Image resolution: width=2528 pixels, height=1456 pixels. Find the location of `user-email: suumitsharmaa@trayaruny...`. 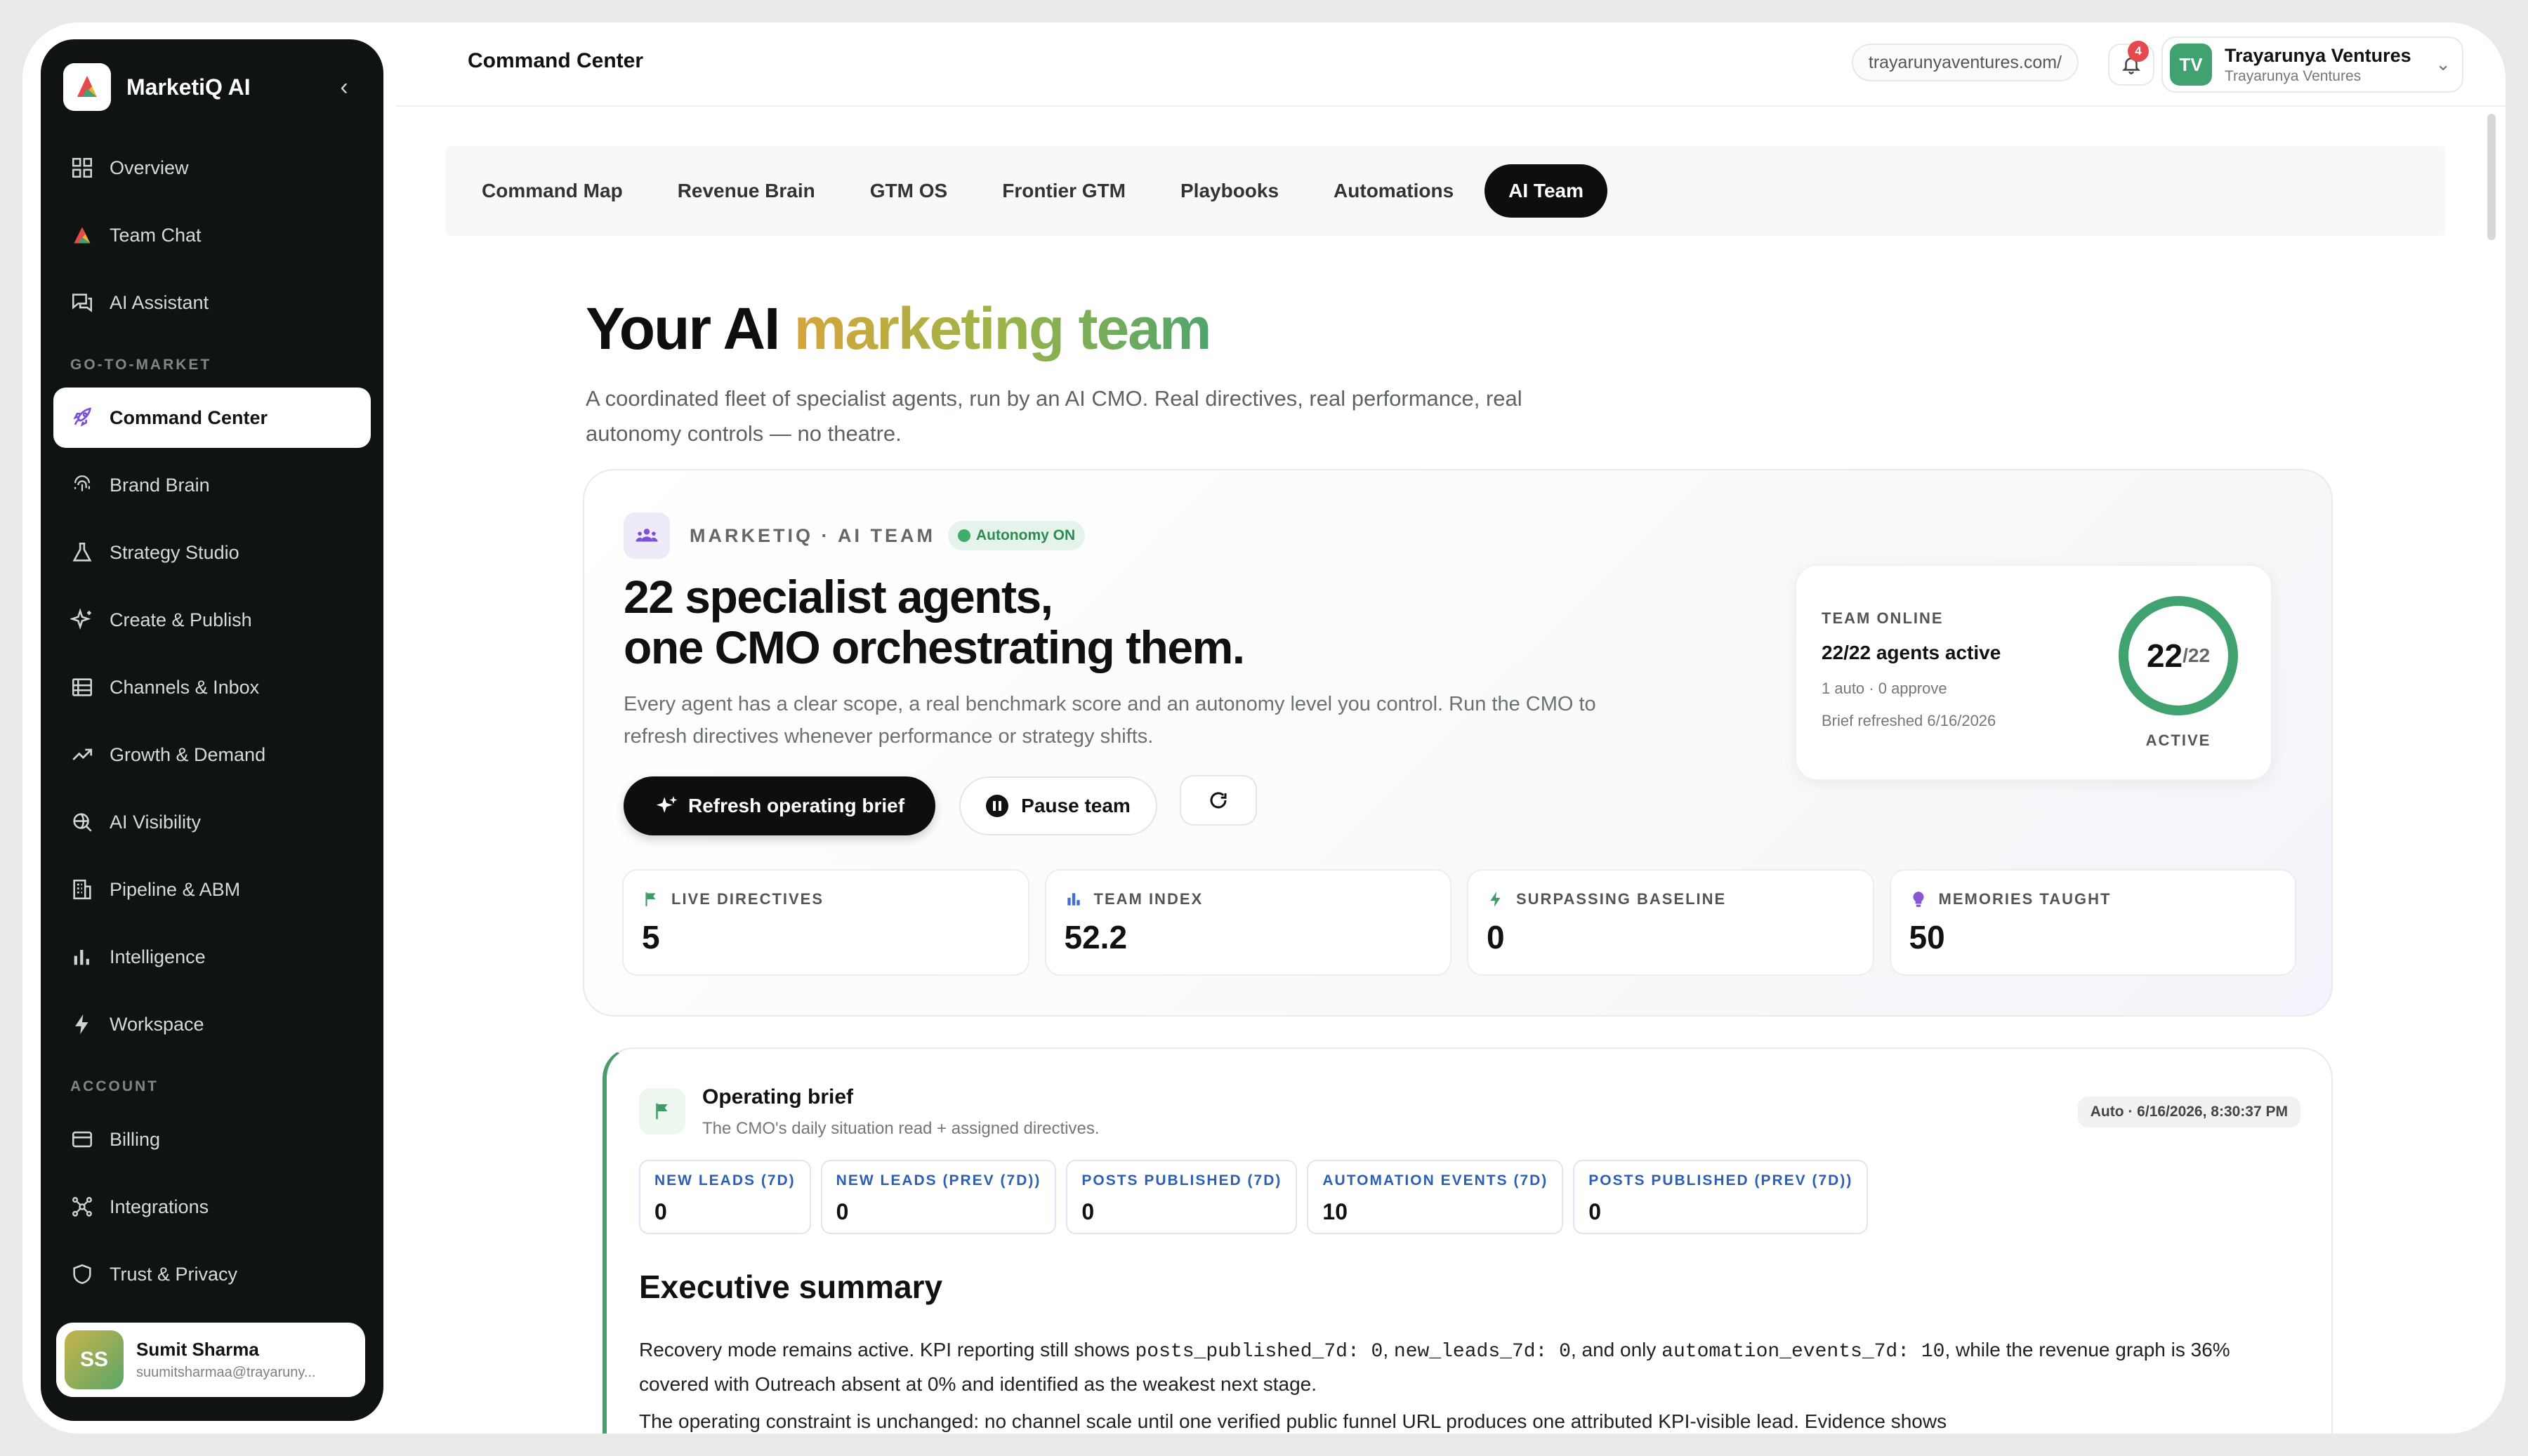

user-email: suumitsharmaa@trayaruny... is located at coordinates (226, 1372).